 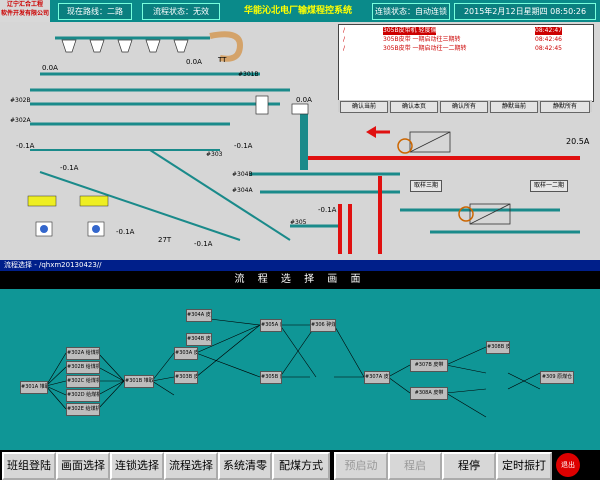 What do you see at coordinates (300, 265) in the screenshot?
I see `flow-window-titlebar: 流程选择 - /qhxm20130423//` at bounding box center [300, 265].